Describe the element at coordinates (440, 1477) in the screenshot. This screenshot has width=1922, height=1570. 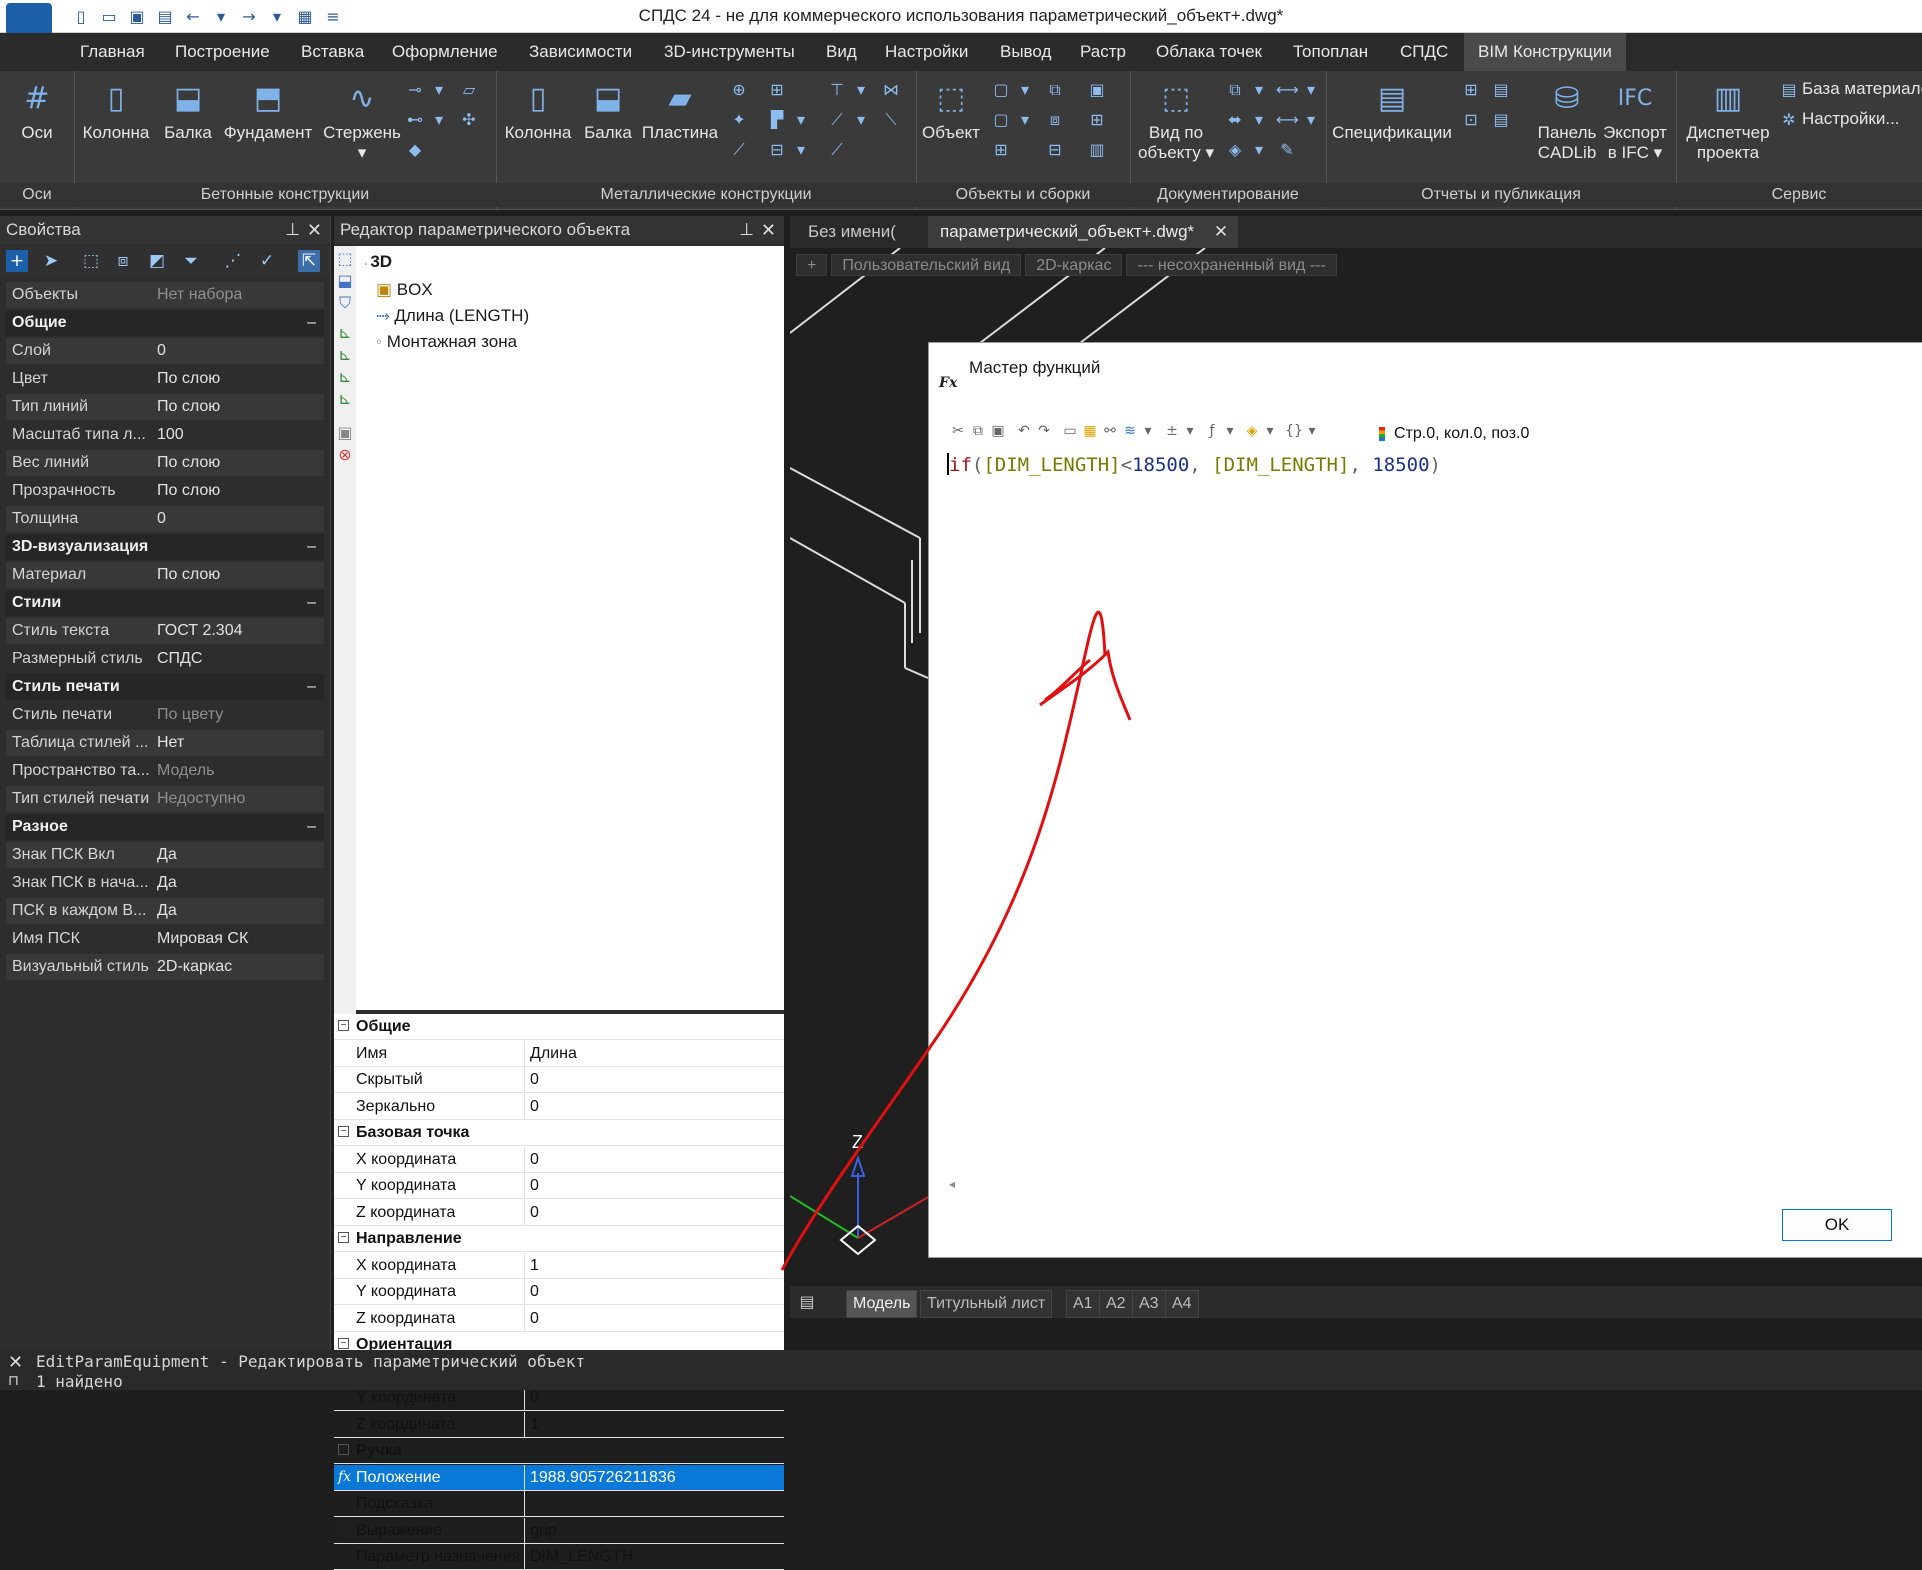
I see `grid-key: Положение` at that location.